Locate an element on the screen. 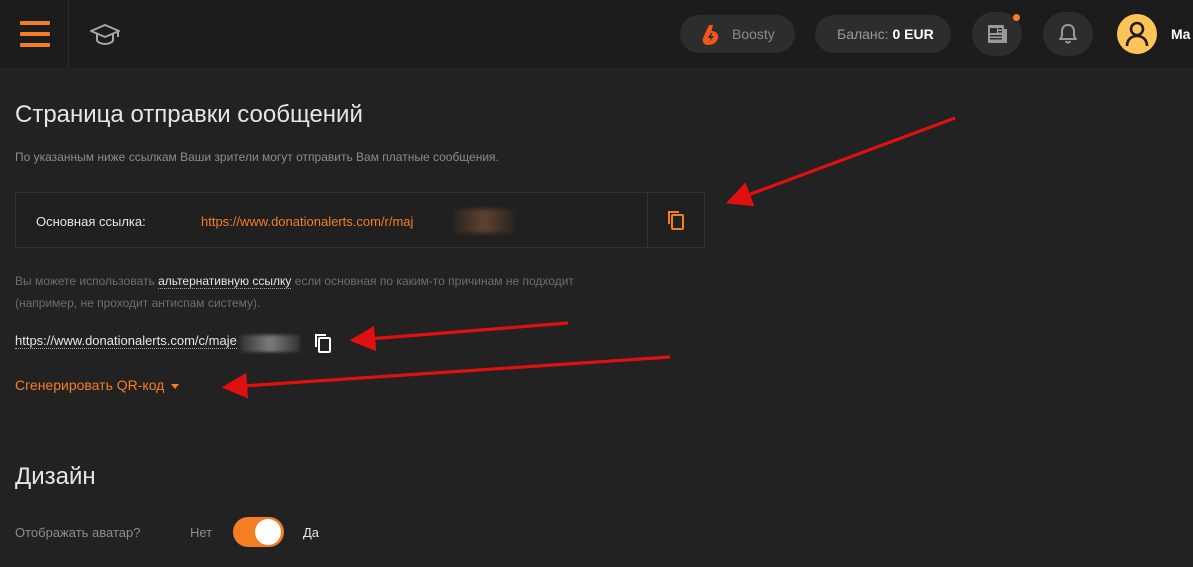  avatar is located at coordinates (1137, 34).